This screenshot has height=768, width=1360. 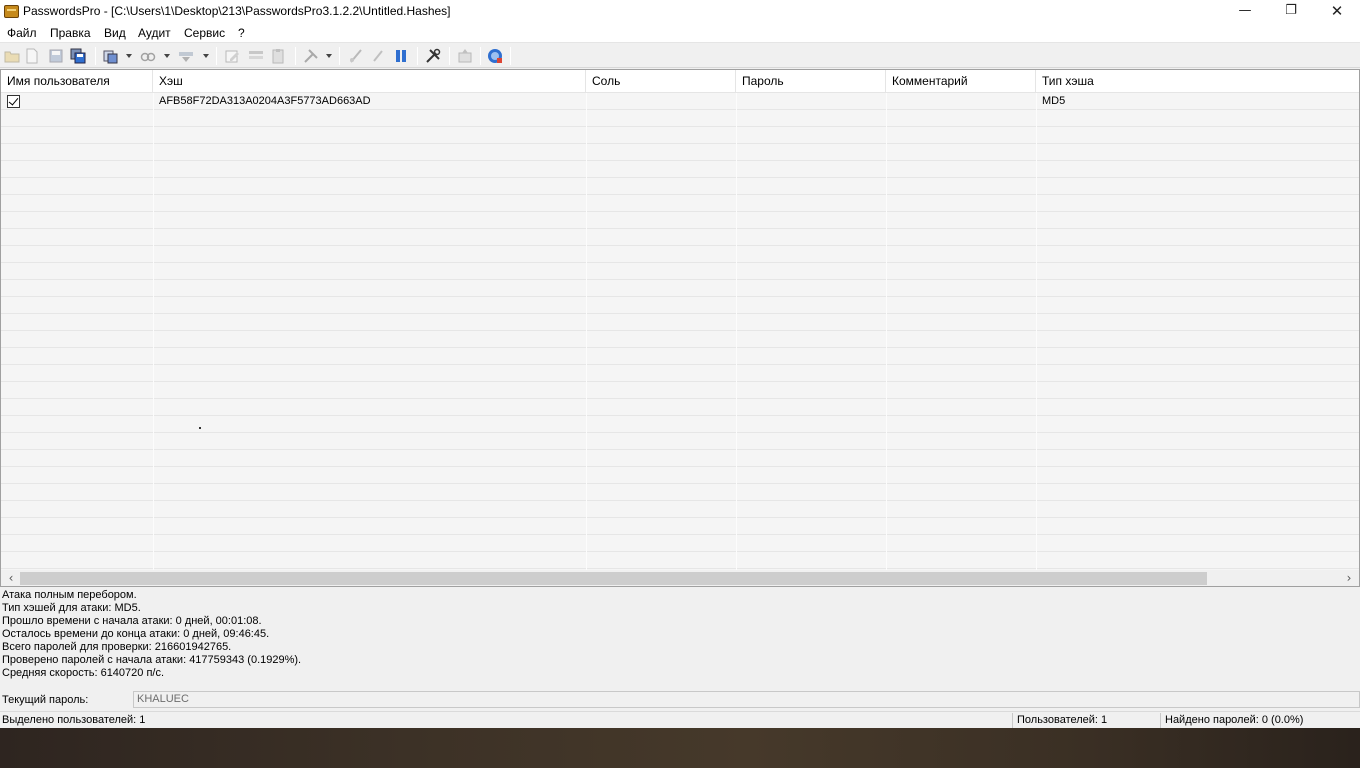 What do you see at coordinates (12, 56) in the screenshot?
I see `open-folder-icon` at bounding box center [12, 56].